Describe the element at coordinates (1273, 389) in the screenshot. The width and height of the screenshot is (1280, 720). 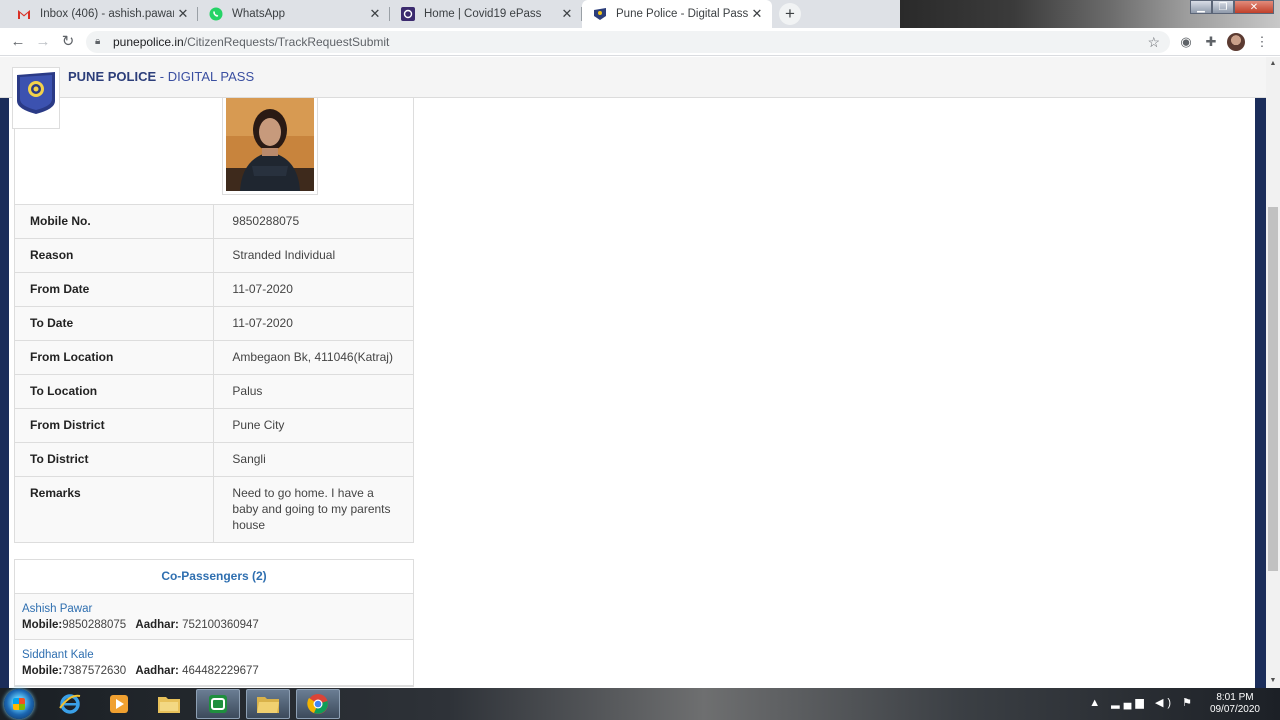
I see `scrollbar-thumb` at that location.